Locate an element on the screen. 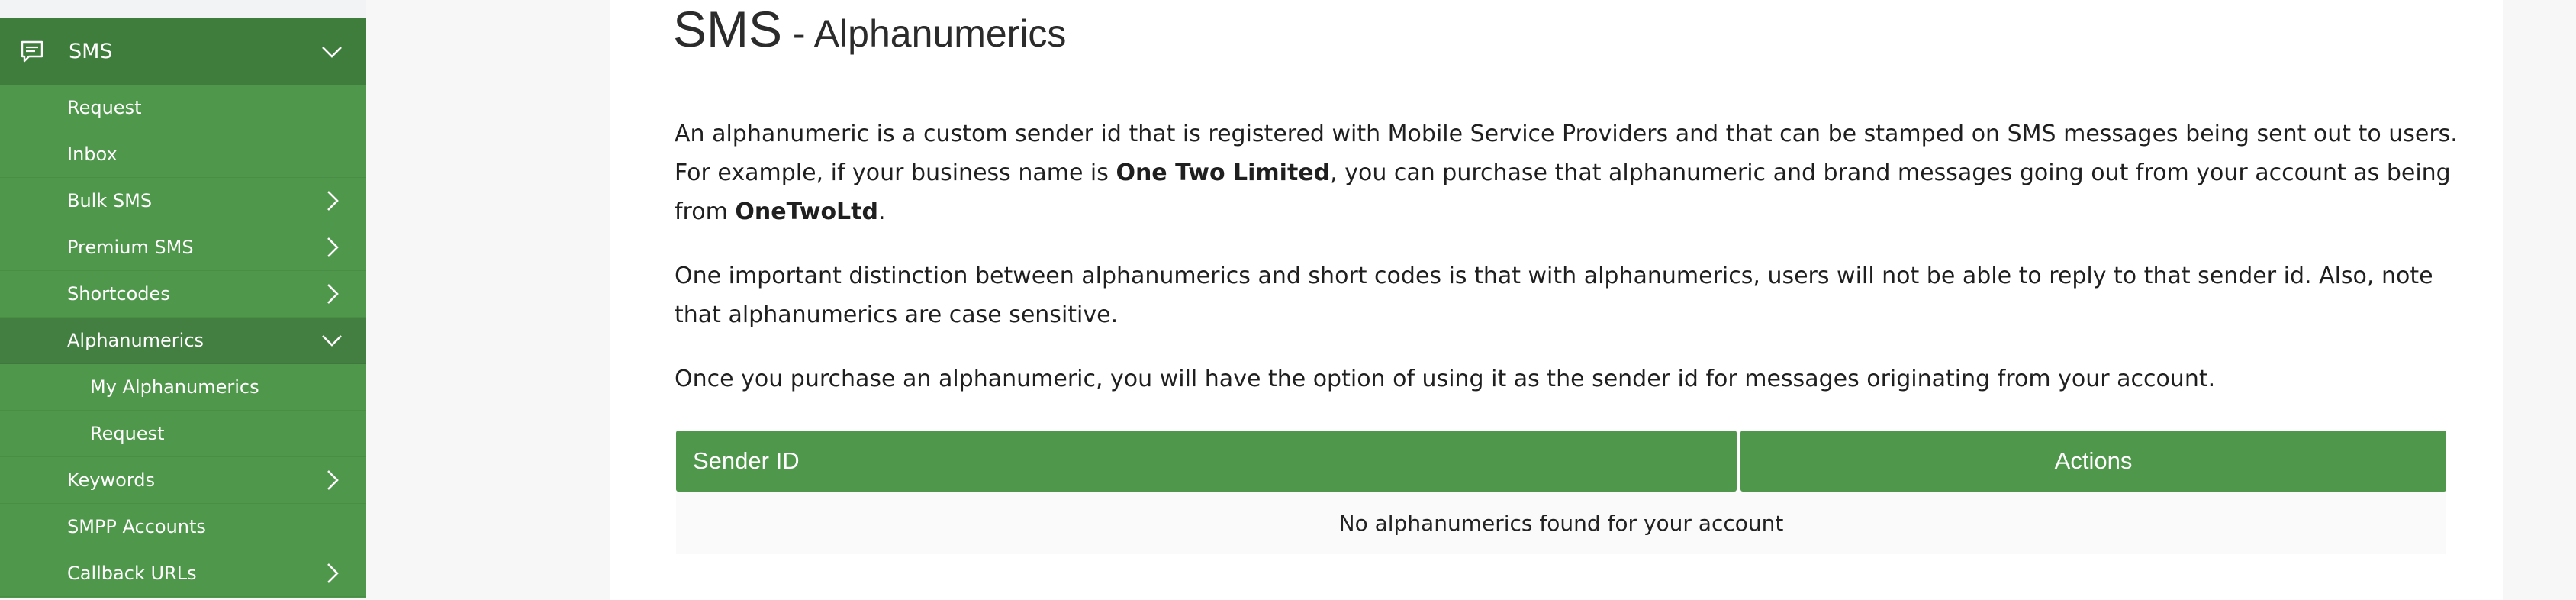  page-title-sub: Alphanumerics is located at coordinates (940, 34).